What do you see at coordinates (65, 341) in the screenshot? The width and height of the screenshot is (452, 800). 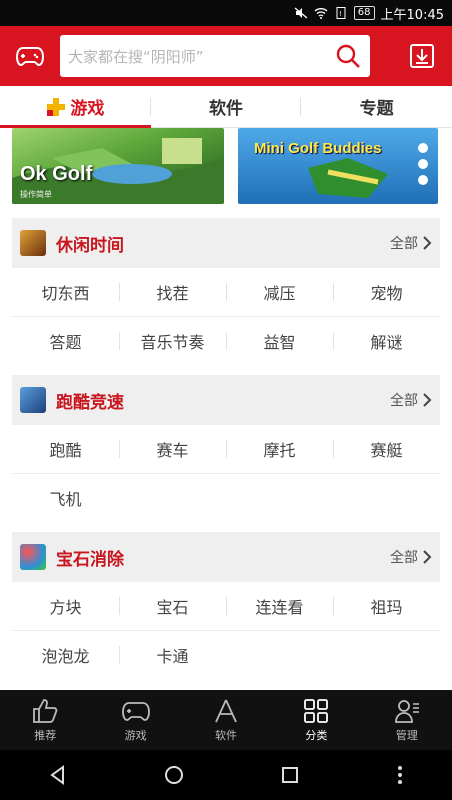 I see `tag-item: 答题` at bounding box center [65, 341].